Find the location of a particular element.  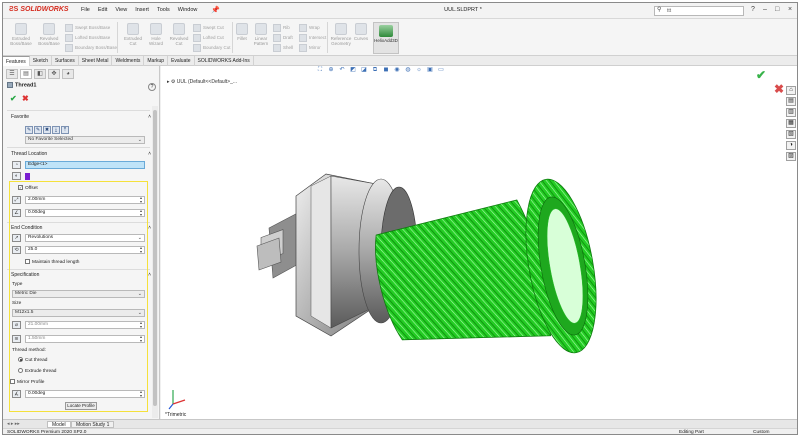

feature-tree-tab-icon: ☰ is located at coordinates (12, 74).